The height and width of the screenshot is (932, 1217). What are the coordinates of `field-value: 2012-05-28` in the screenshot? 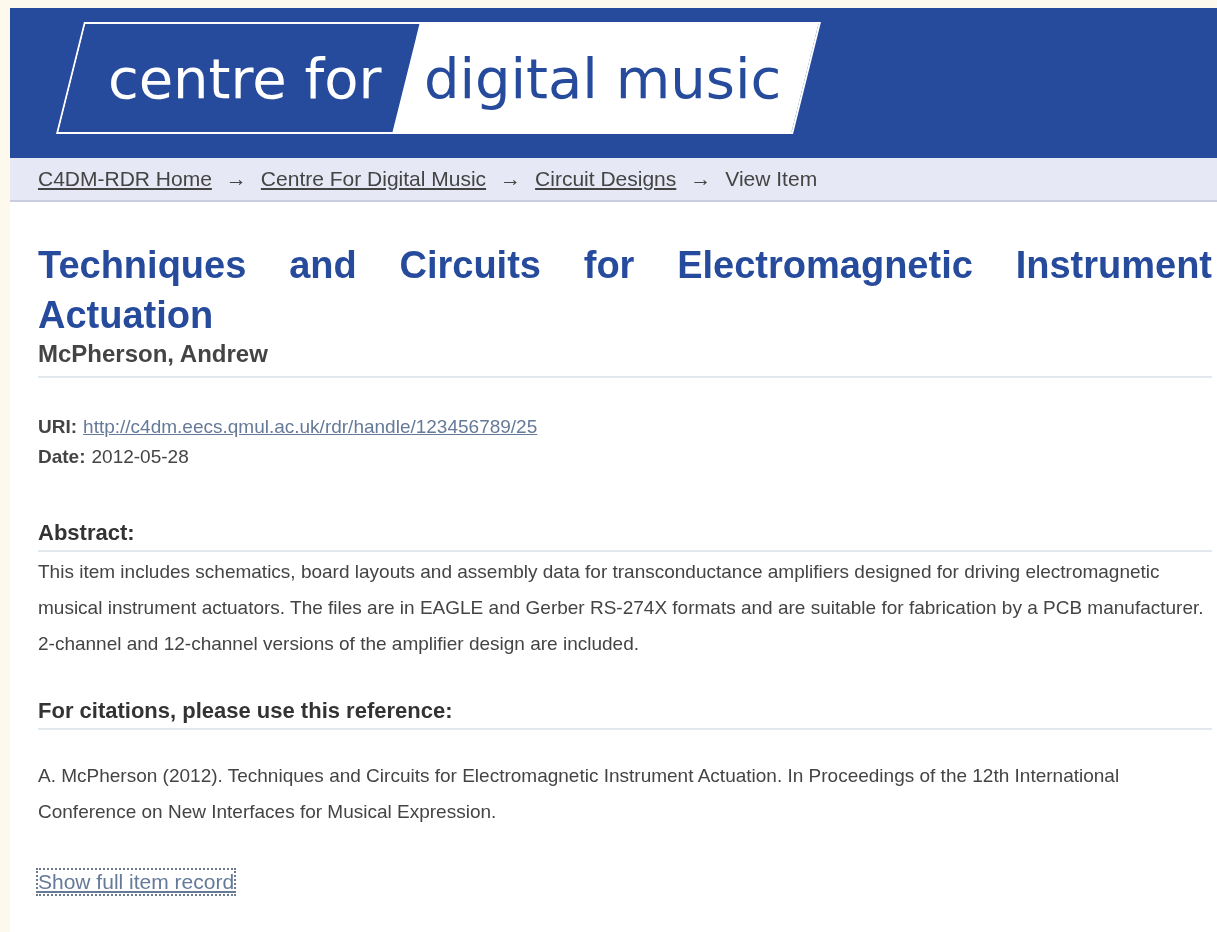 It's located at (140, 457).